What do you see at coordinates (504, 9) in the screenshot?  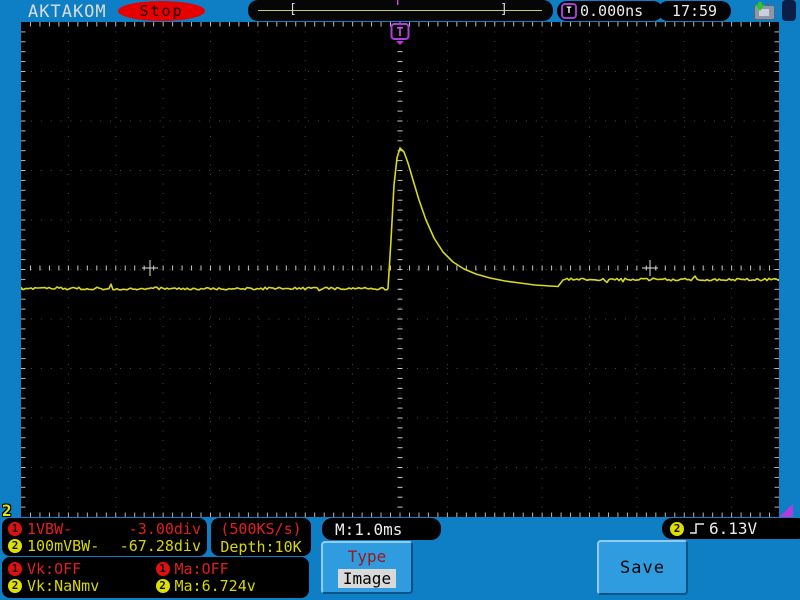 I see `memory-window-right-bracket: ]` at bounding box center [504, 9].